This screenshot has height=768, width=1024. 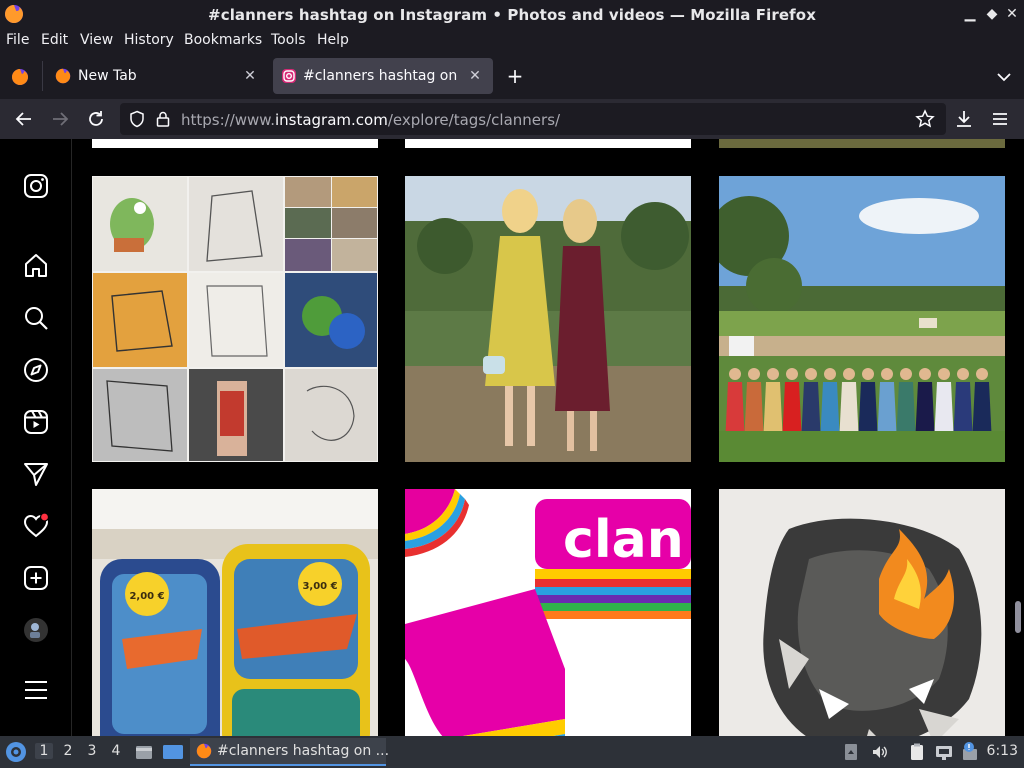 What do you see at coordinates (235, 319) in the screenshot?
I see `post-sketches-collage` at bounding box center [235, 319].